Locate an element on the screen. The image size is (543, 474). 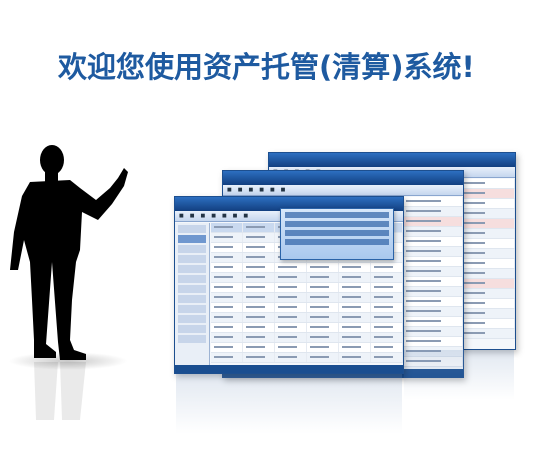
welcome-title: 欢迎您使用资产托管(清算)系统! is located at coordinates (266, 67).